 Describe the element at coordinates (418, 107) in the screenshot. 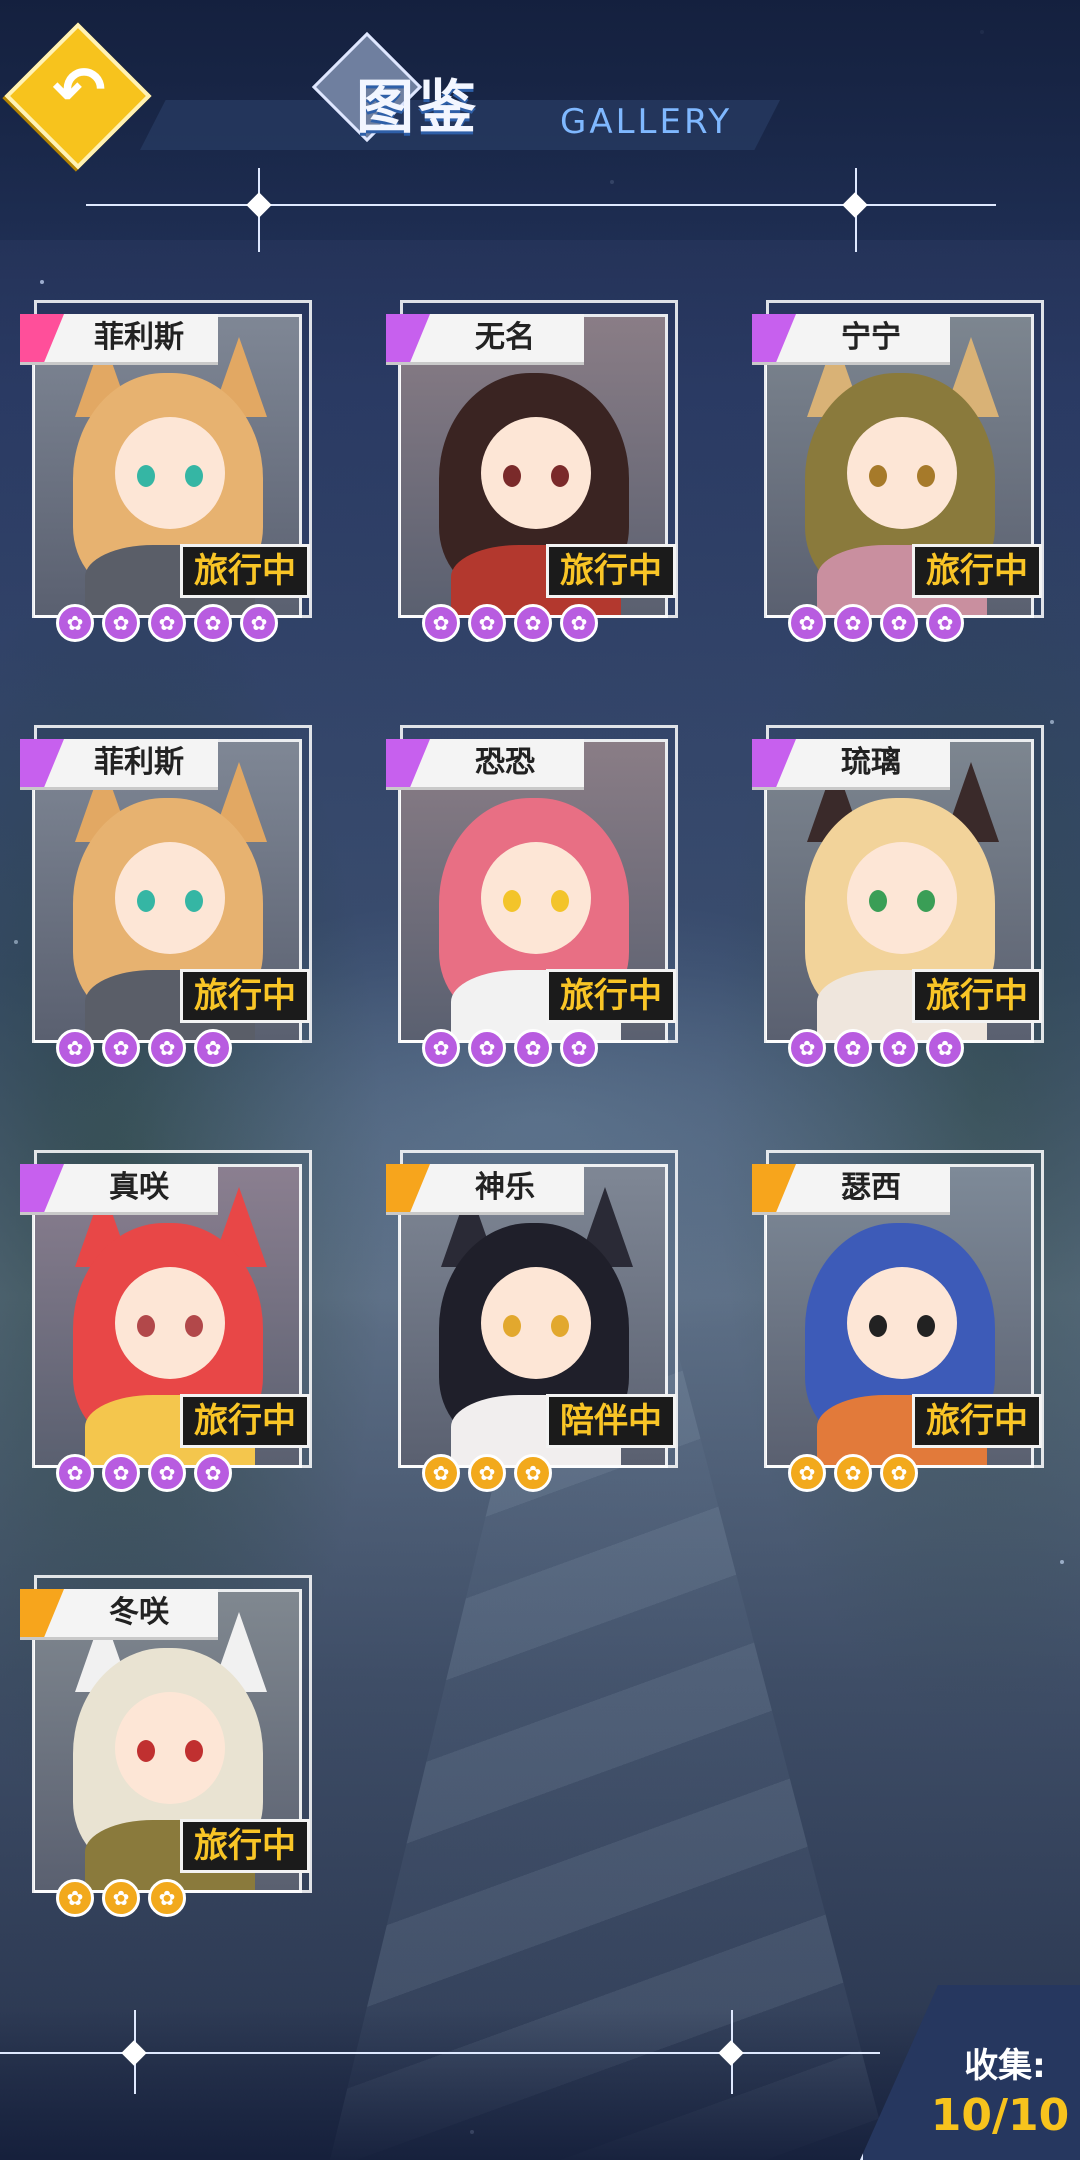

I see `page-title: 图鉴` at that location.